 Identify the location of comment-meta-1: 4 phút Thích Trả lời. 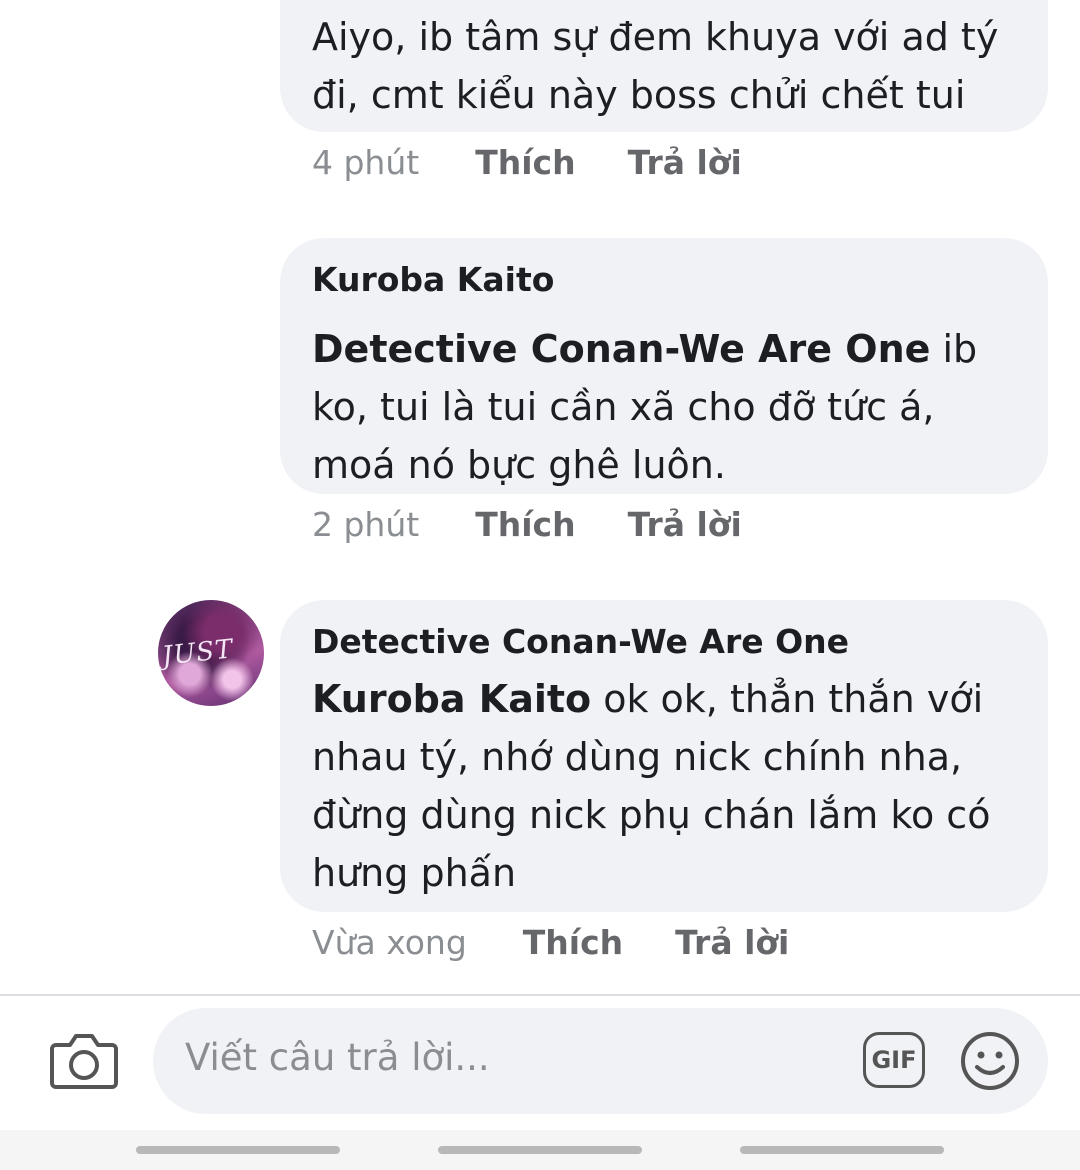
(527, 162).